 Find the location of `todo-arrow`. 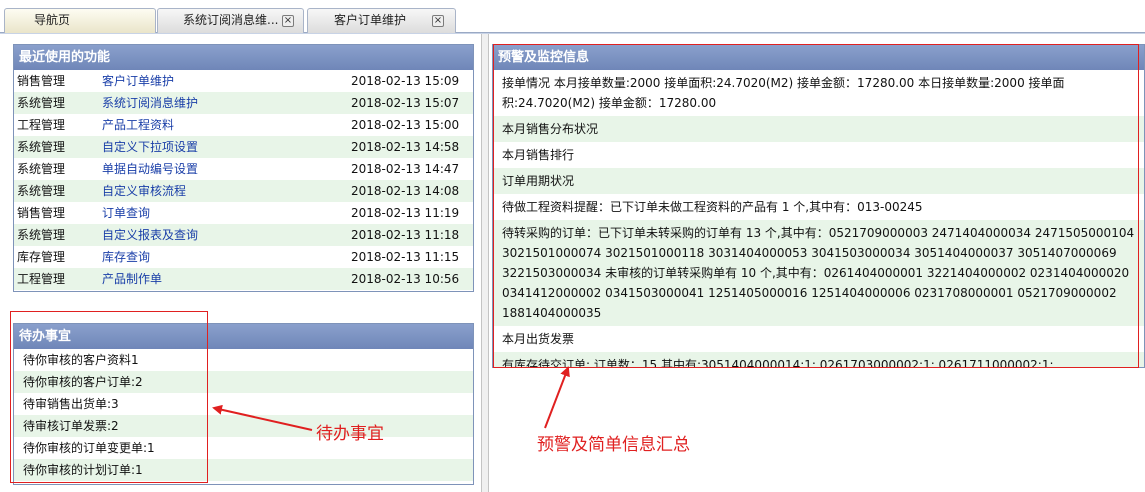

todo-arrow is located at coordinates (262, 417).